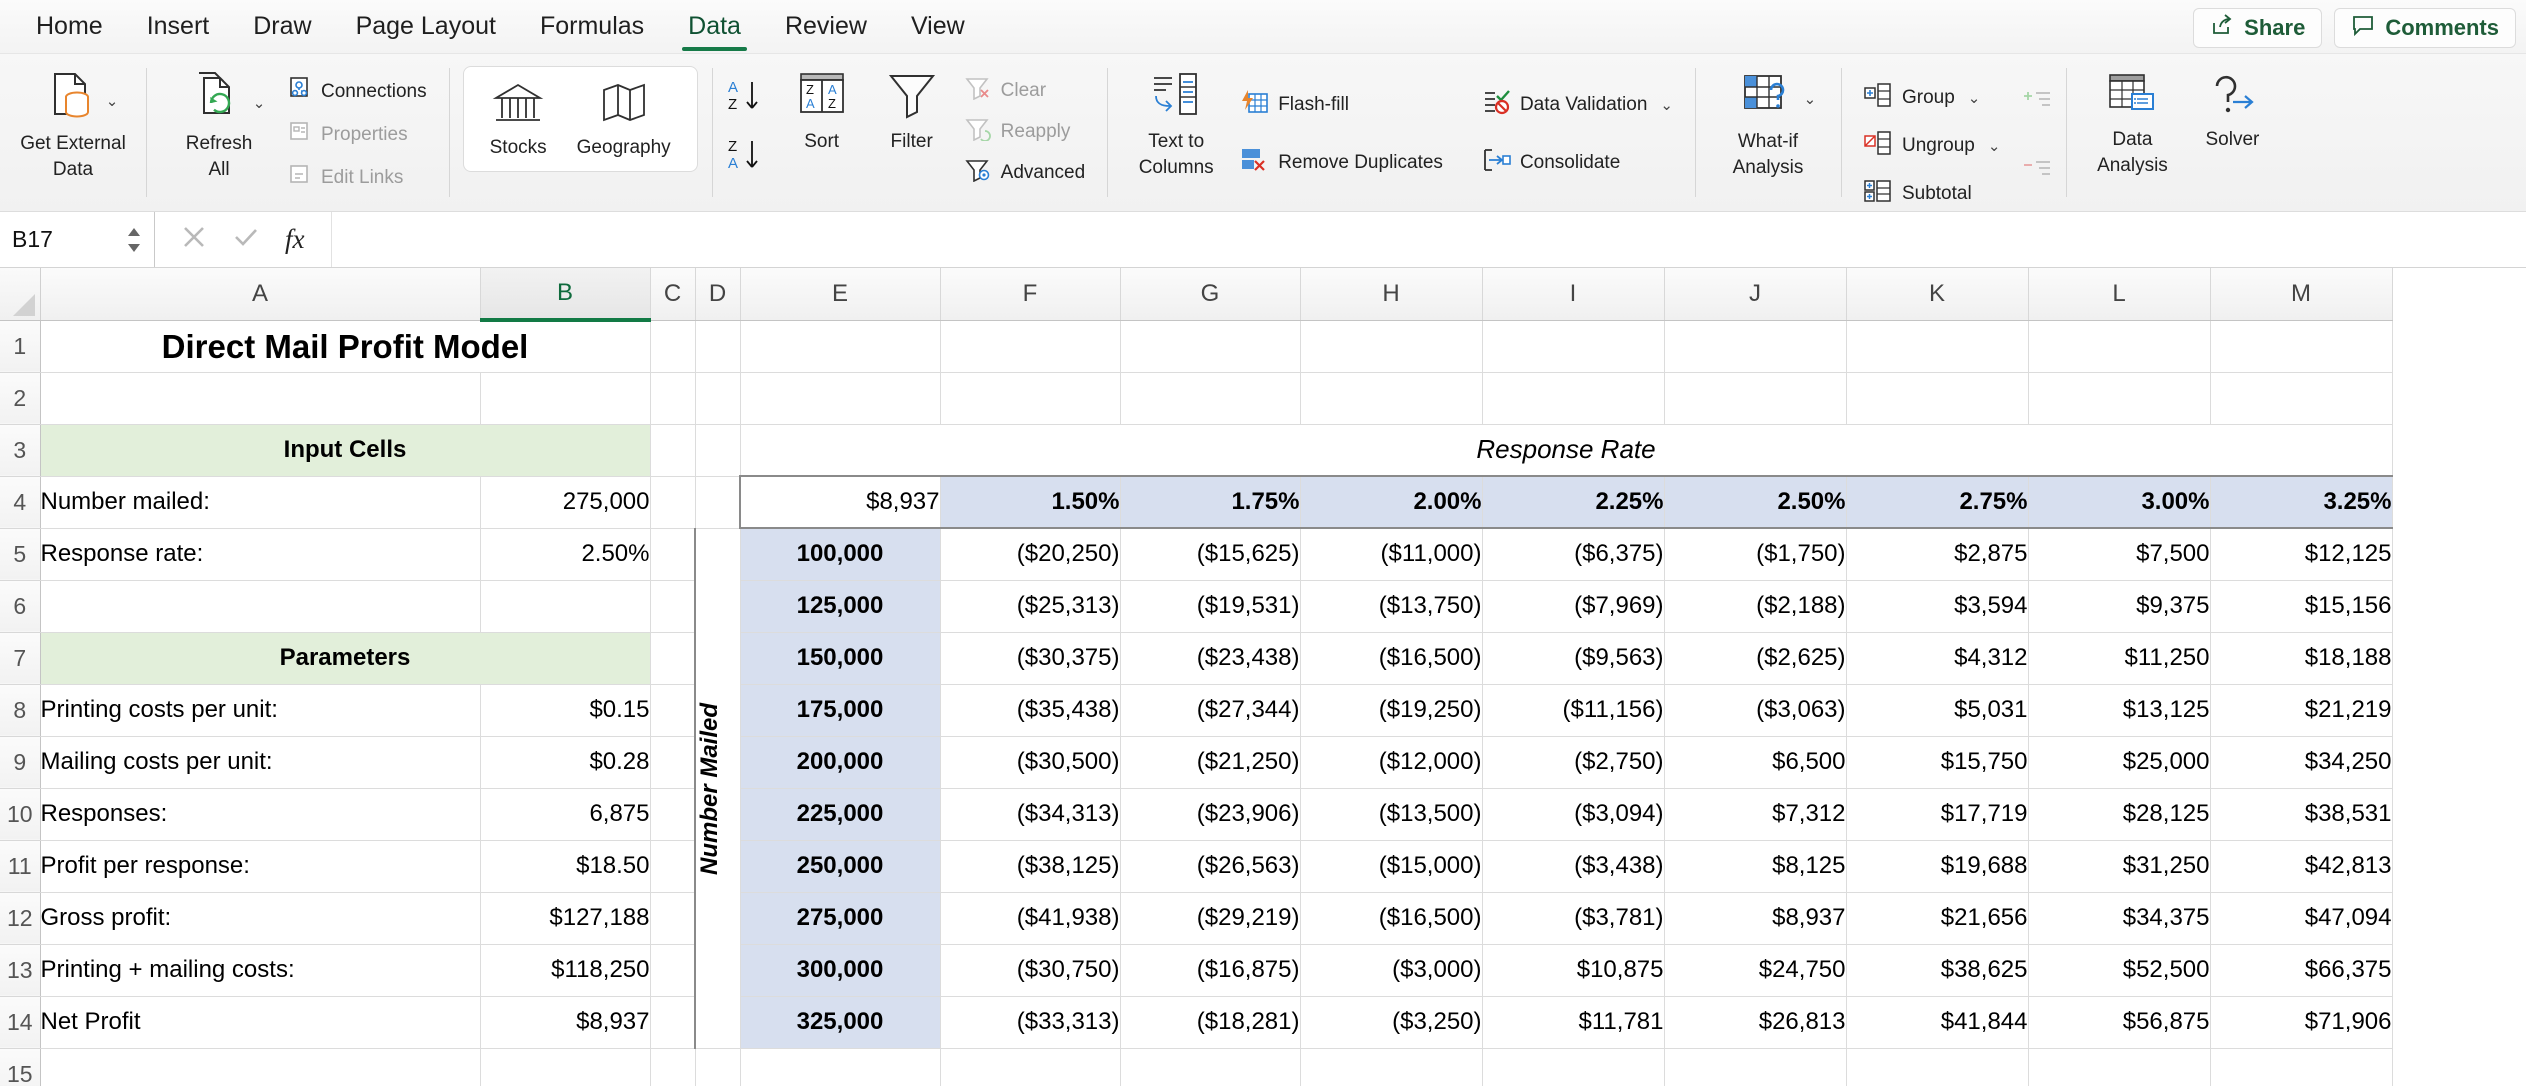 The width and height of the screenshot is (2526, 1088). I want to click on col-header-D: D, so click(718, 294).